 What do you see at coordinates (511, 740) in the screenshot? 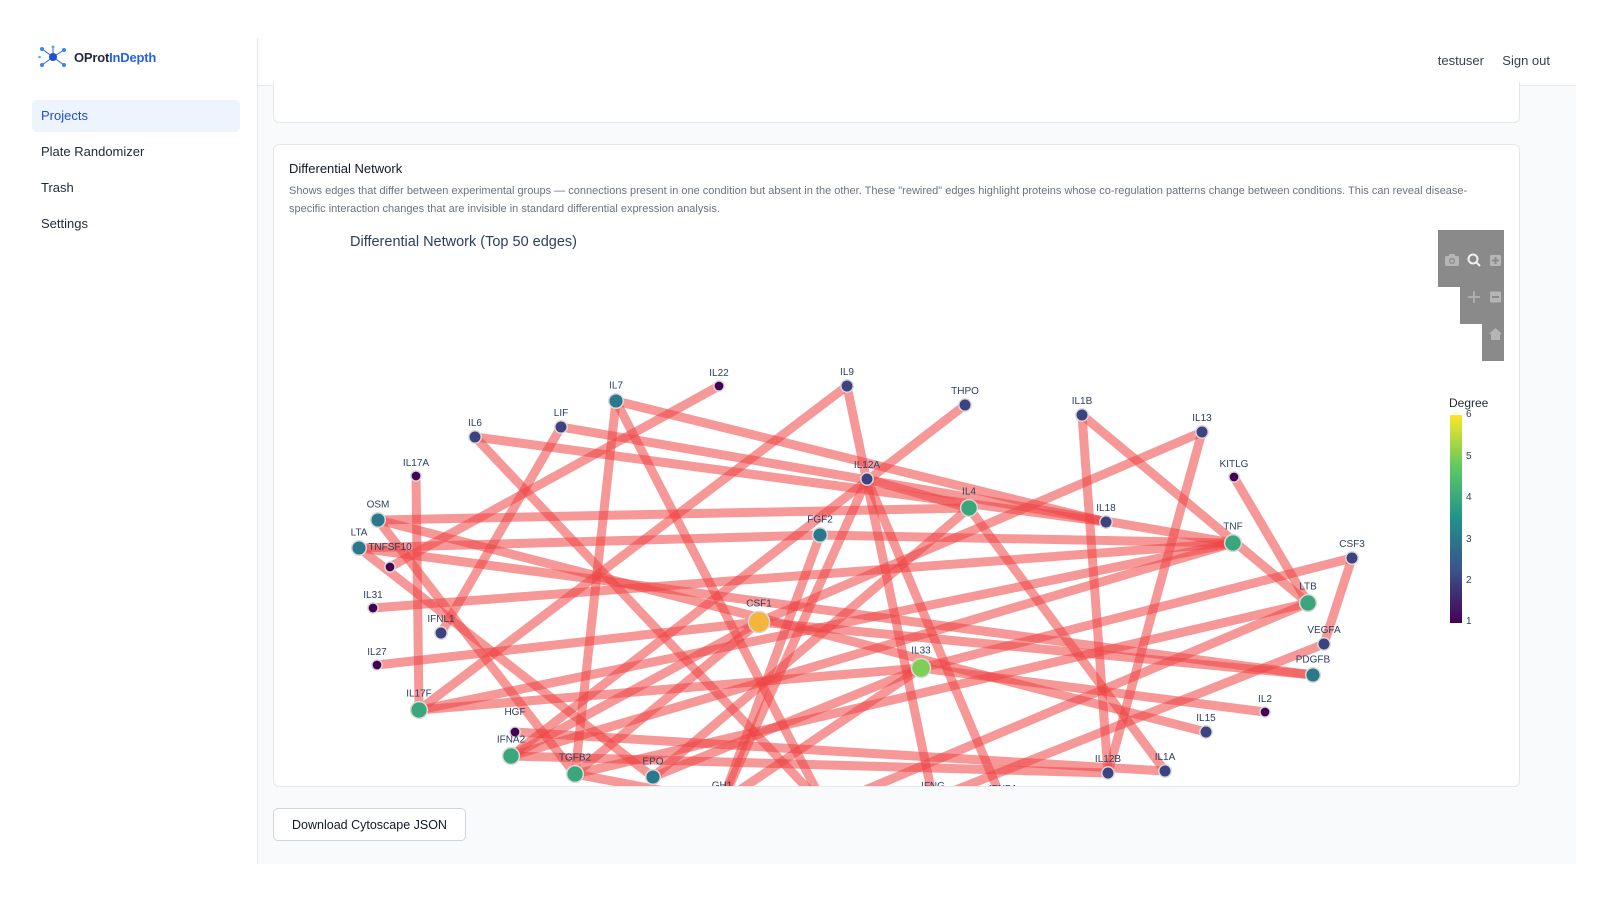
I see `node-label: IFNA2` at bounding box center [511, 740].